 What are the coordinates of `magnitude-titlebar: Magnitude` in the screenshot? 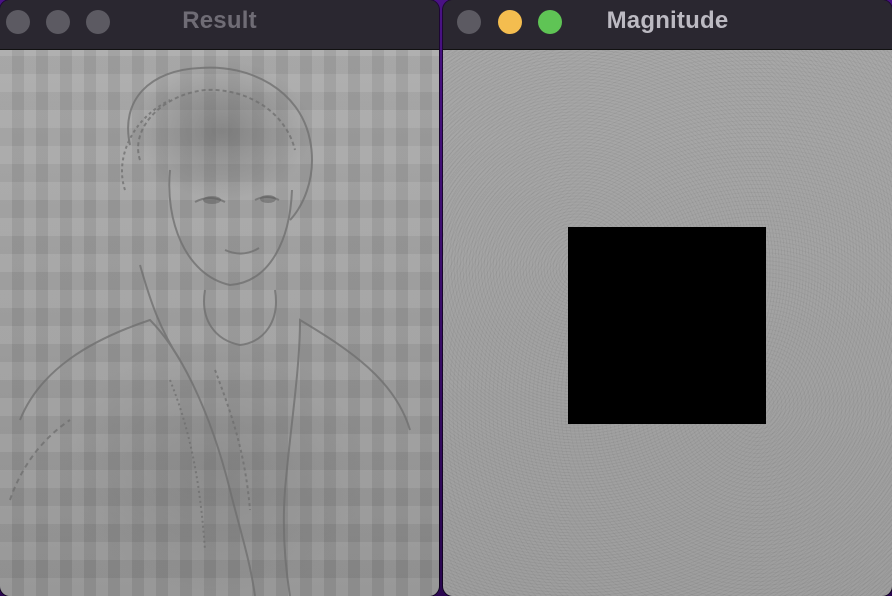 It's located at (667, 25).